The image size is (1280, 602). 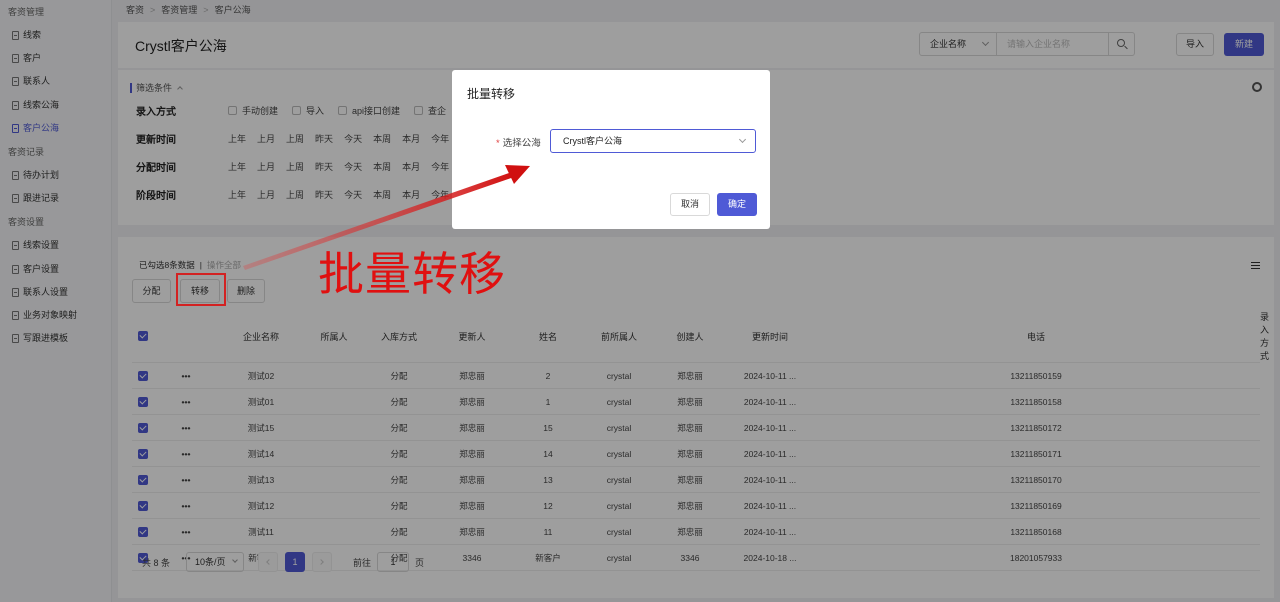 I want to click on batch-transfer-modal: 批量转移 * 选择公海 Crystl客户公海 取消 确定, so click(x=611, y=149).